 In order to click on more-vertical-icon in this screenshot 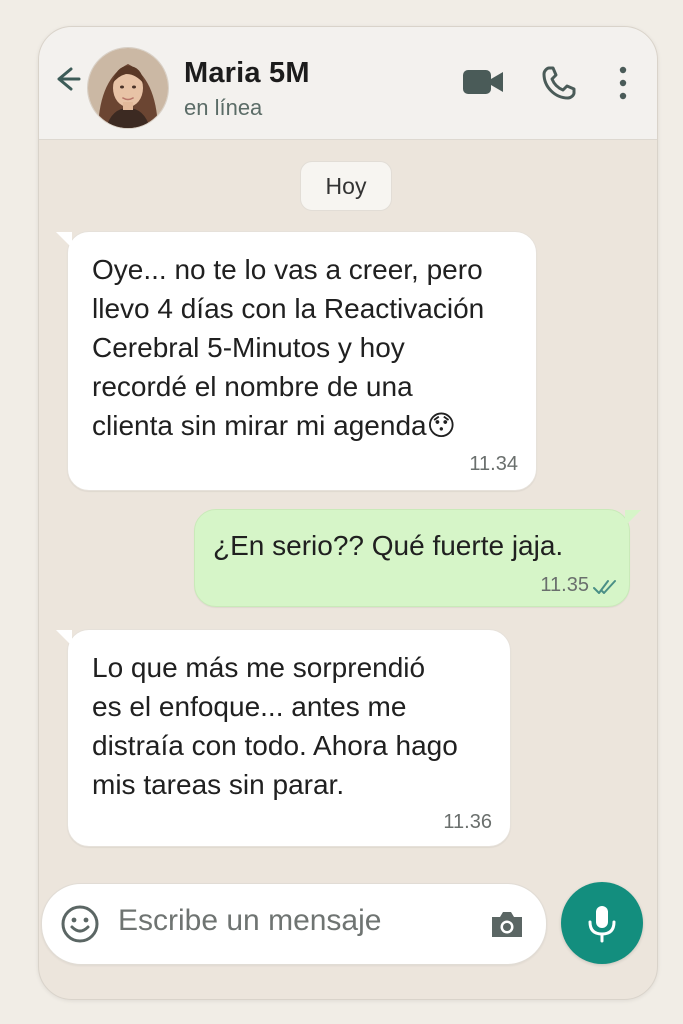, I will do `click(623, 83)`.